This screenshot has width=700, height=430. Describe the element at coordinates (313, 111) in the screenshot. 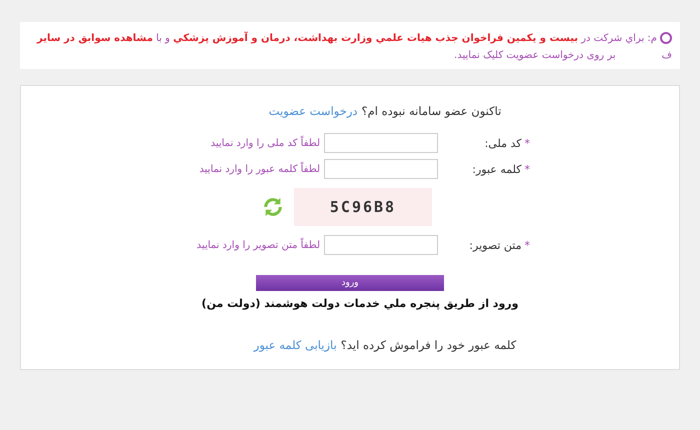

I see `signup-link: درخواست عضویت` at that location.